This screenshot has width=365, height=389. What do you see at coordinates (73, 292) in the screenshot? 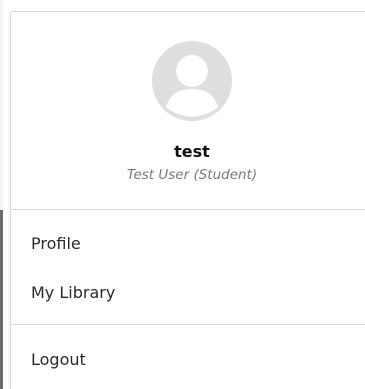
I see `menu-item-my-library: My Library` at bounding box center [73, 292].